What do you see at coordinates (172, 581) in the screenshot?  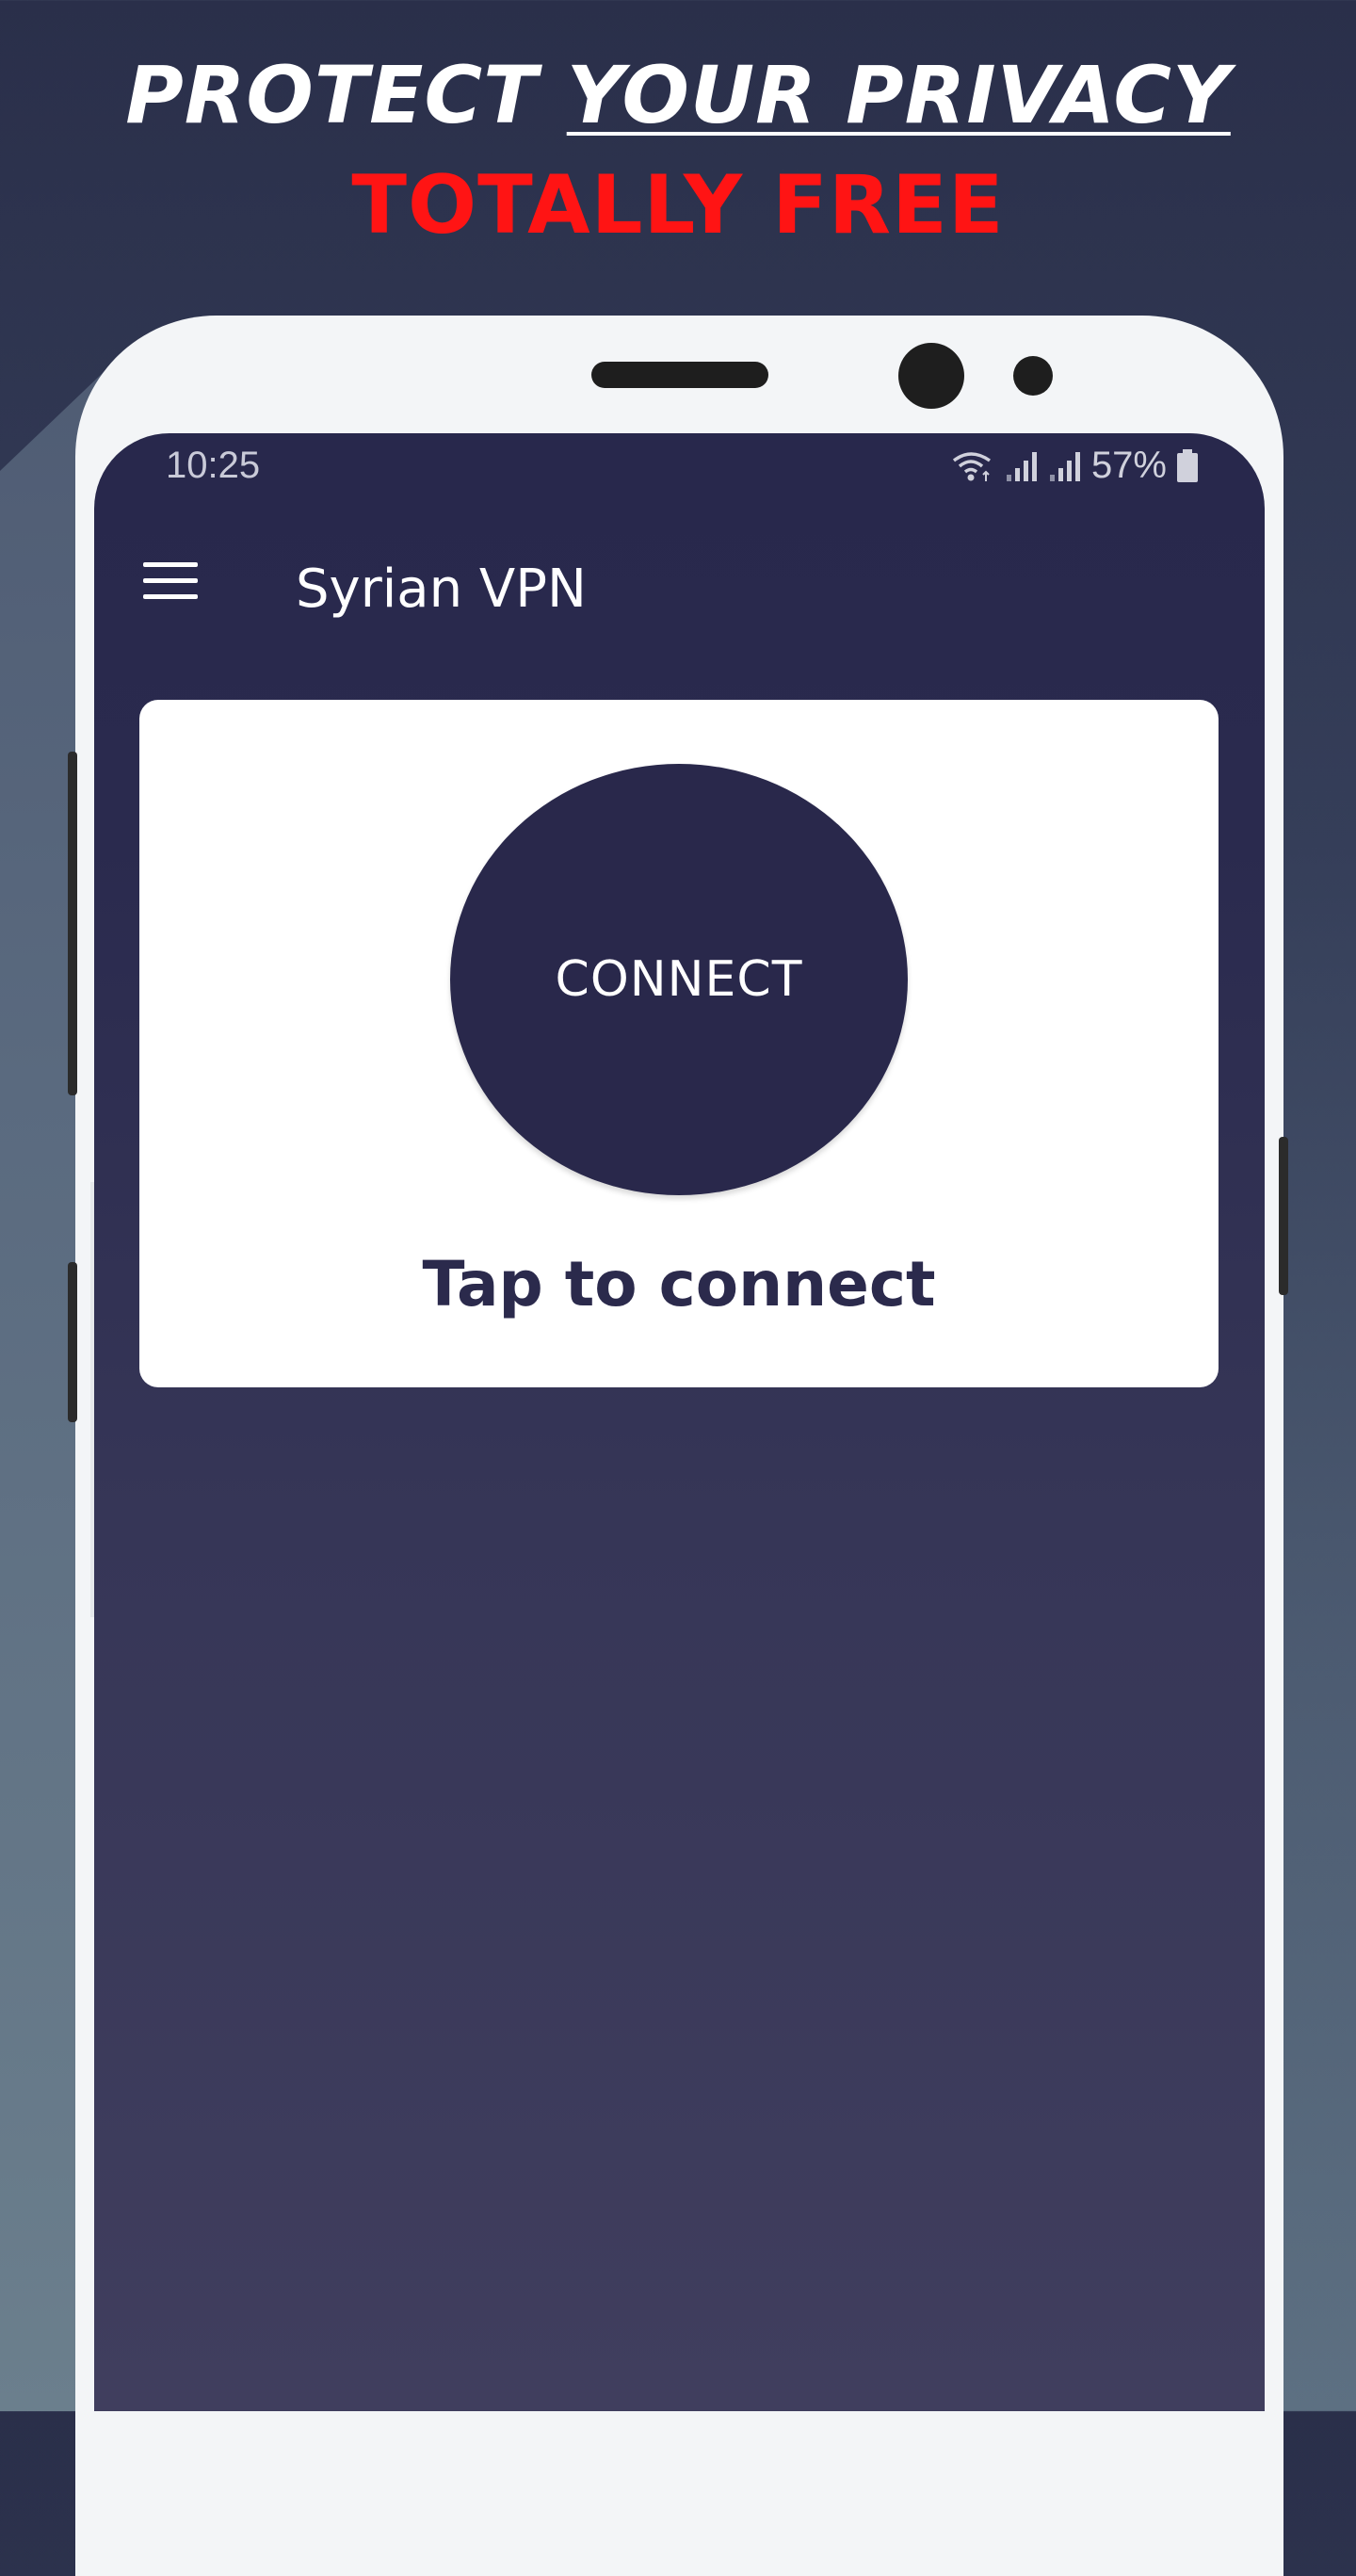 I see `hamburger-menu-icon` at bounding box center [172, 581].